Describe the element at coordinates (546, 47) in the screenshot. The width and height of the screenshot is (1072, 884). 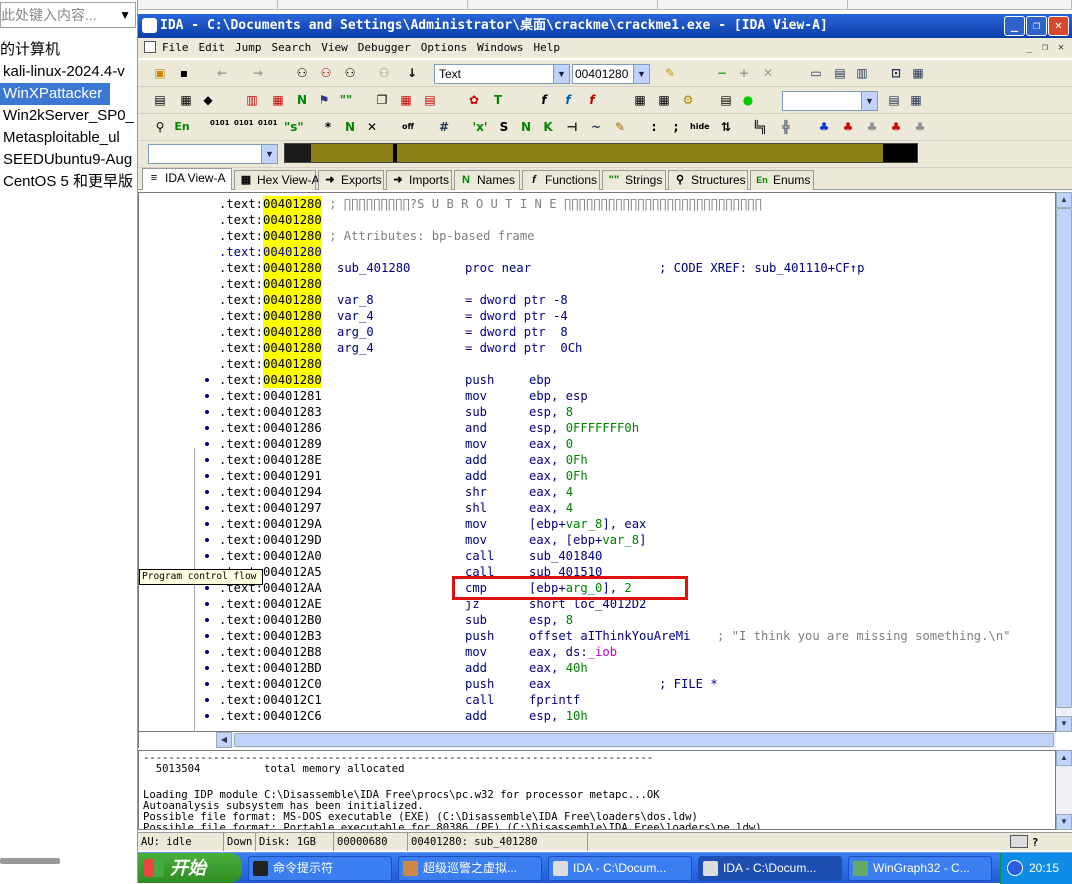
I see `menu-help: Help` at that location.